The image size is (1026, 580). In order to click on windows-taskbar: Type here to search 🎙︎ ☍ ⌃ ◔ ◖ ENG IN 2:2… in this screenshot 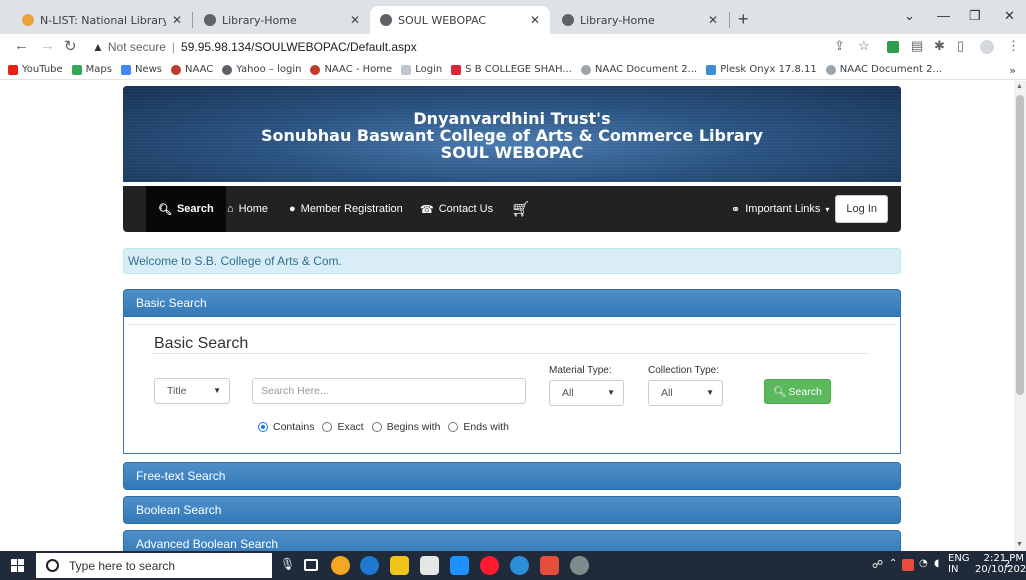, I will do `click(513, 565)`.